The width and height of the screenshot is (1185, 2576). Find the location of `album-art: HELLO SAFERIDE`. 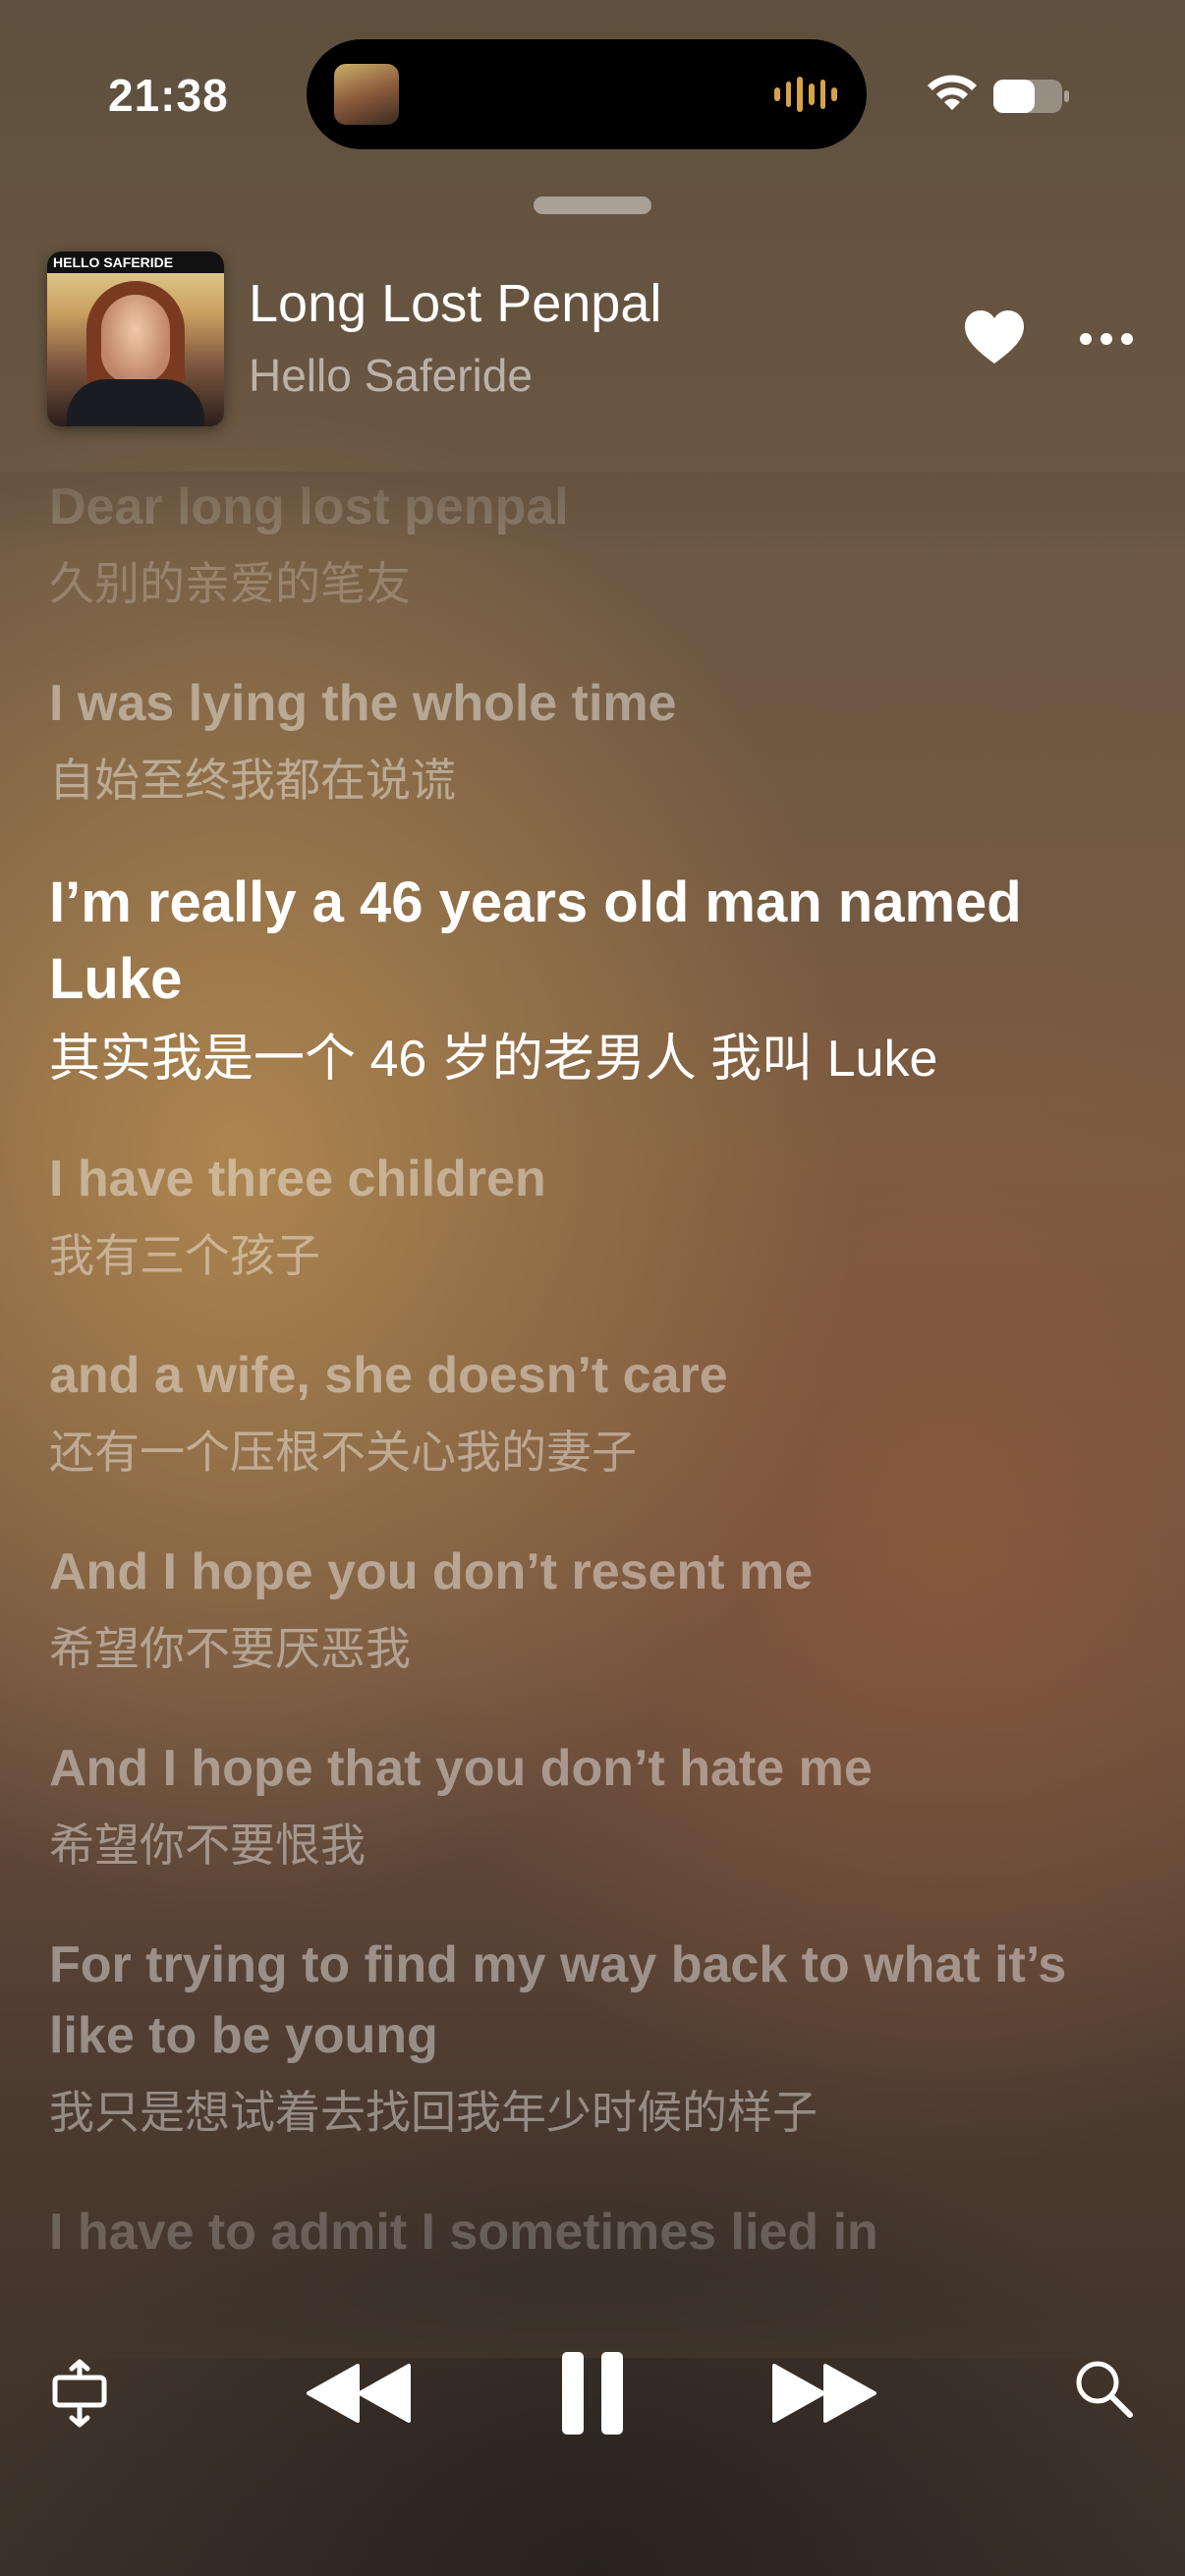

album-art: HELLO SAFERIDE is located at coordinates (136, 339).